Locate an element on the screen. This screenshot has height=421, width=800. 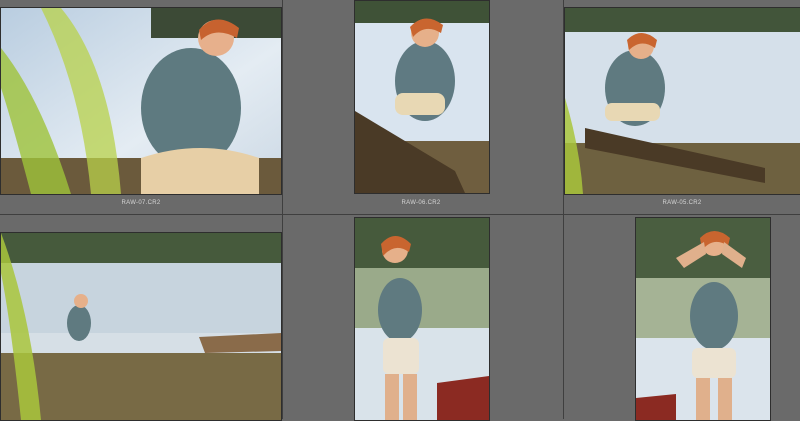
grid-cell-3: RAW-05.CR2 is located at coordinates (682, 107).